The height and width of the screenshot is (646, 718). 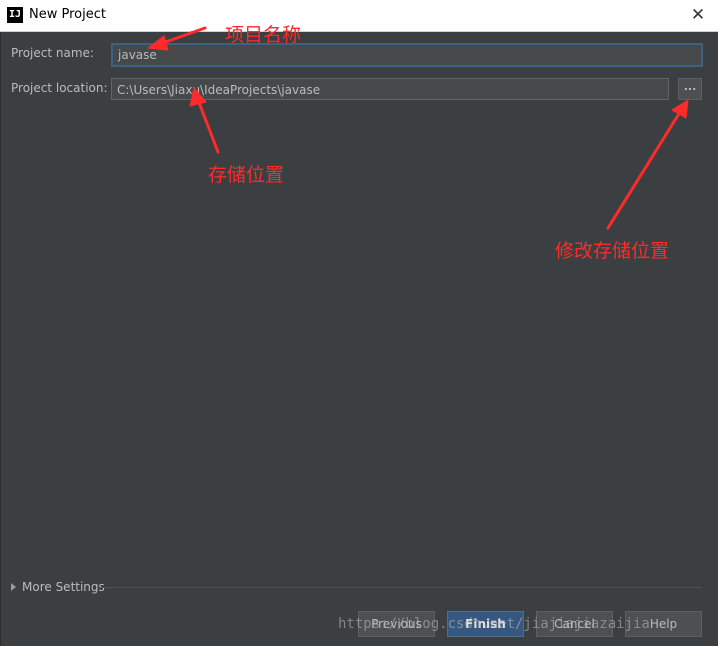 What do you see at coordinates (680, 109) in the screenshot?
I see `arrow-head-browse` at bounding box center [680, 109].